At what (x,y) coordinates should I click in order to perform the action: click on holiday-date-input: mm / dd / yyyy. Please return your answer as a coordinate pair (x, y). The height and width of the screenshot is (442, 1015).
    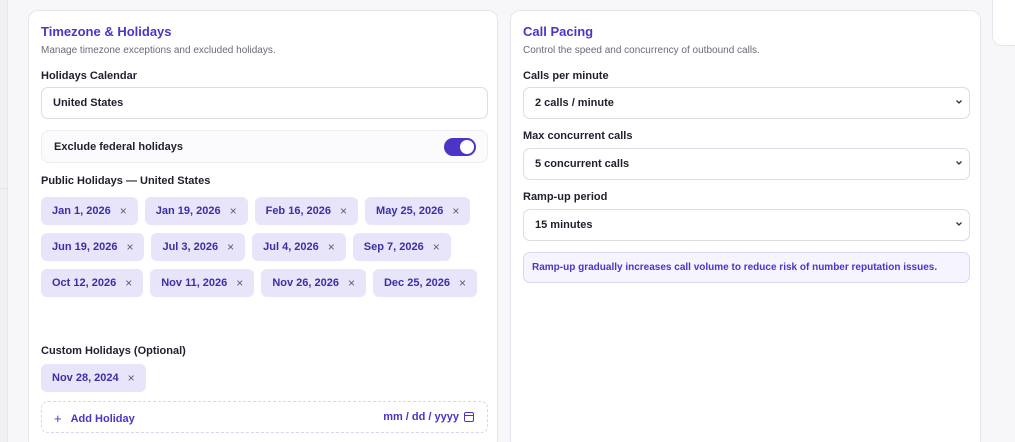
    Looking at the image, I should click on (428, 417).